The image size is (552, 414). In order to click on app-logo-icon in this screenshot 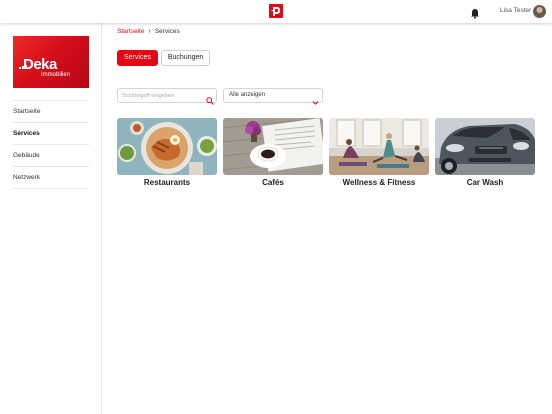, I will do `click(276, 11)`.